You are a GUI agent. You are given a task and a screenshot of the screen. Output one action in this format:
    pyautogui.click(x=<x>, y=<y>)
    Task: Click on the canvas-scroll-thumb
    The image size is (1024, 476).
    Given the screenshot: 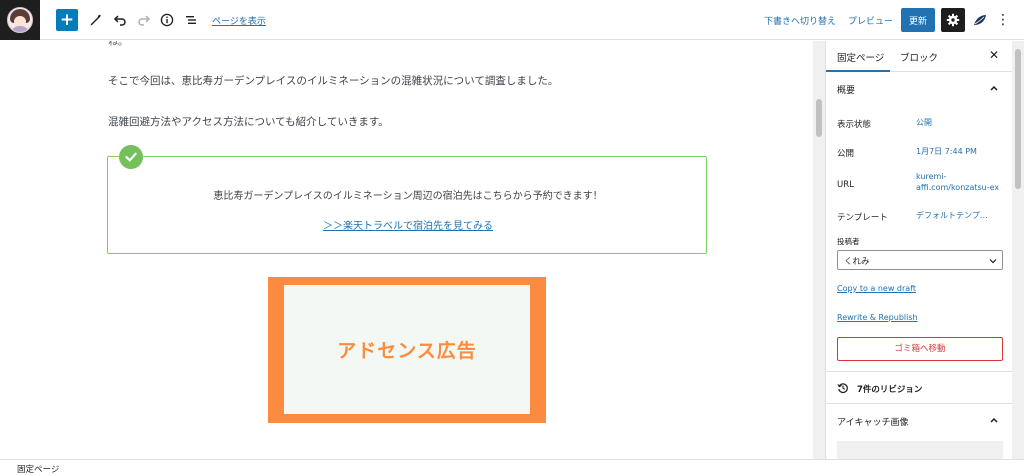 What is the action you would take?
    pyautogui.click(x=819, y=118)
    